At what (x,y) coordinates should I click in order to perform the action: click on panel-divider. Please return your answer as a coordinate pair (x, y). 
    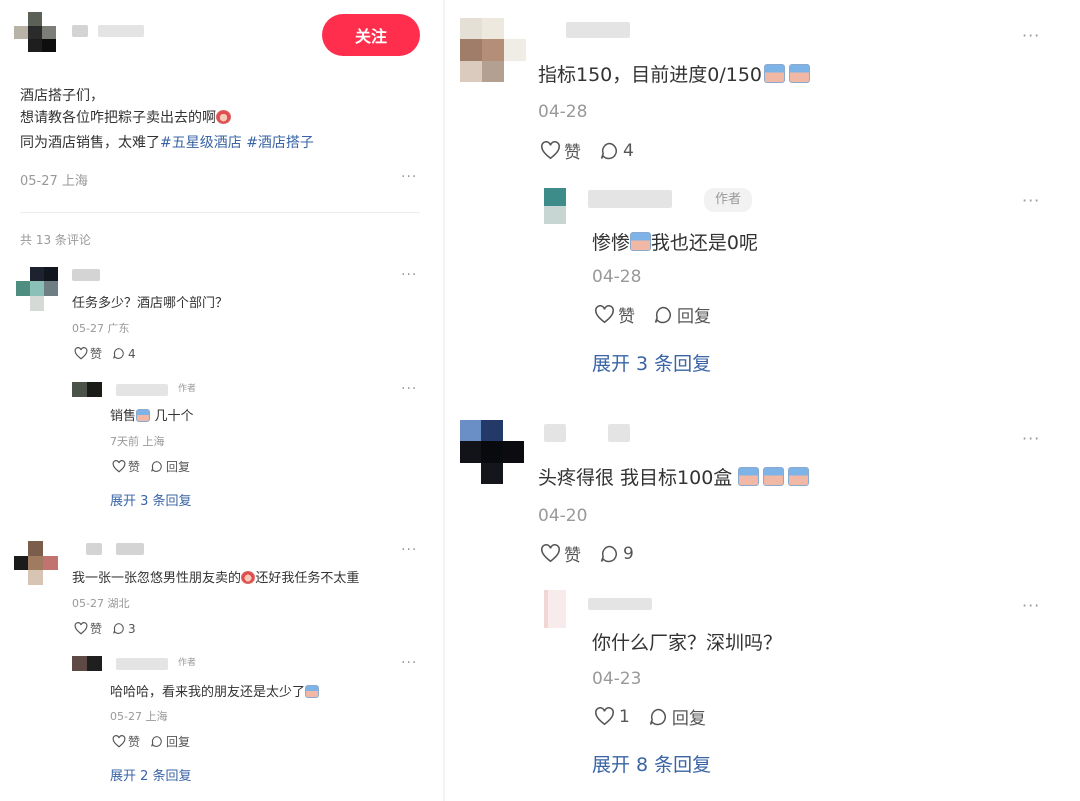
    Looking at the image, I should click on (444, 400).